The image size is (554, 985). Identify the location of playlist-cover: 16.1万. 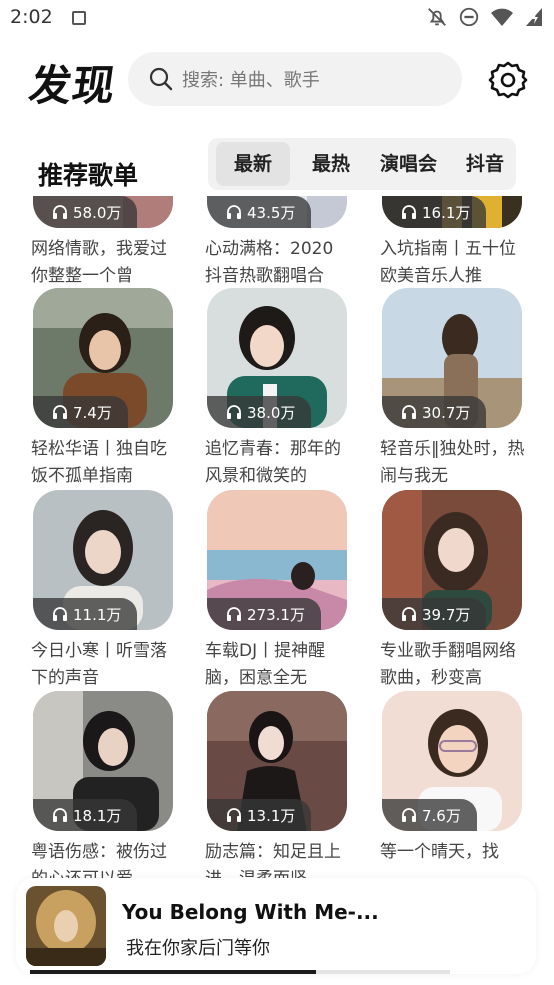
(452, 212).